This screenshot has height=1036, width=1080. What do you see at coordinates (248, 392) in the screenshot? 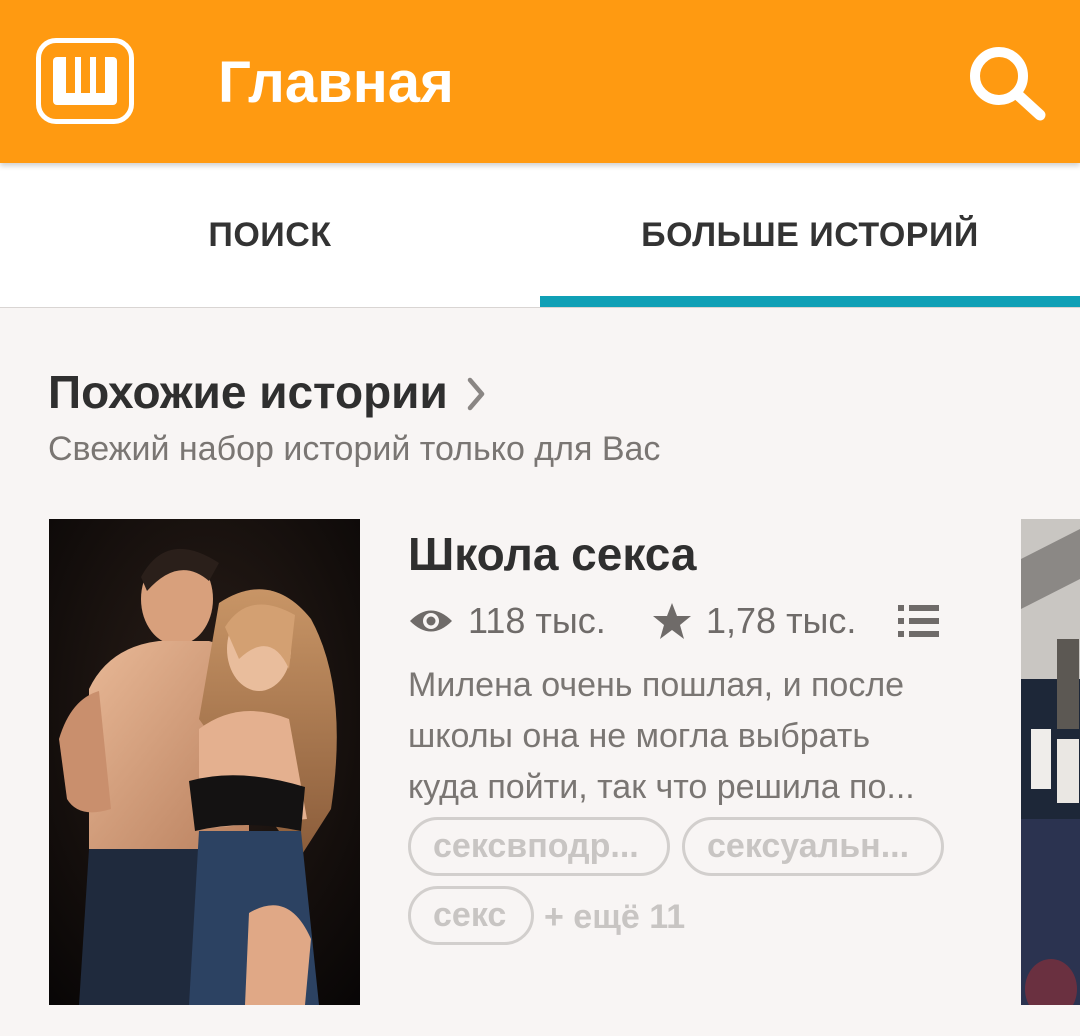
I see `section-title: Похожие истории` at bounding box center [248, 392].